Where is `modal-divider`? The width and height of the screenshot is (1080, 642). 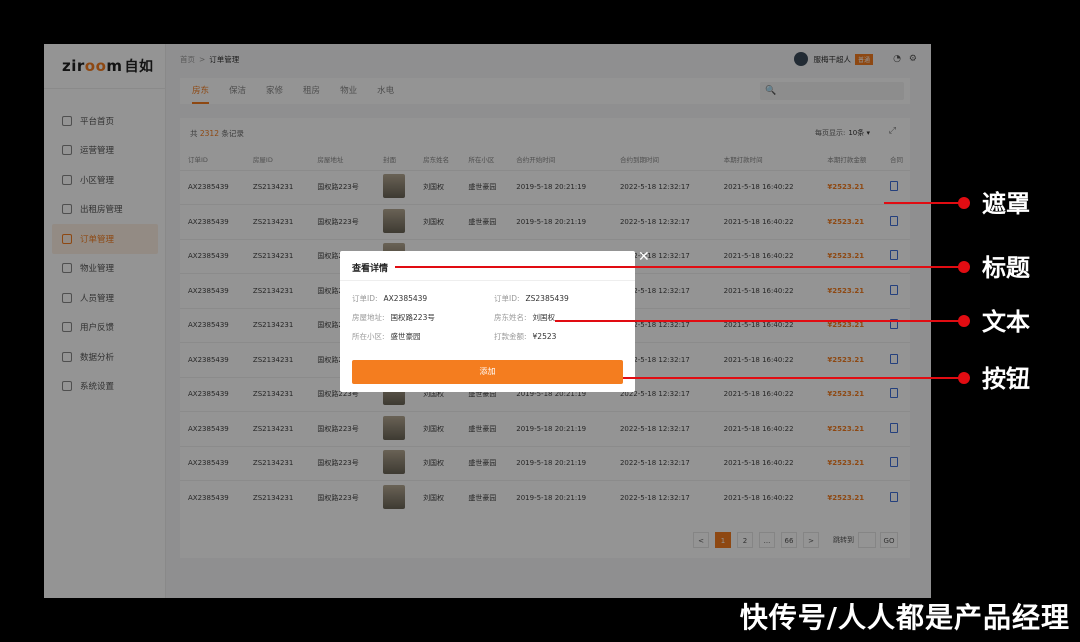
modal-divider is located at coordinates (487, 280).